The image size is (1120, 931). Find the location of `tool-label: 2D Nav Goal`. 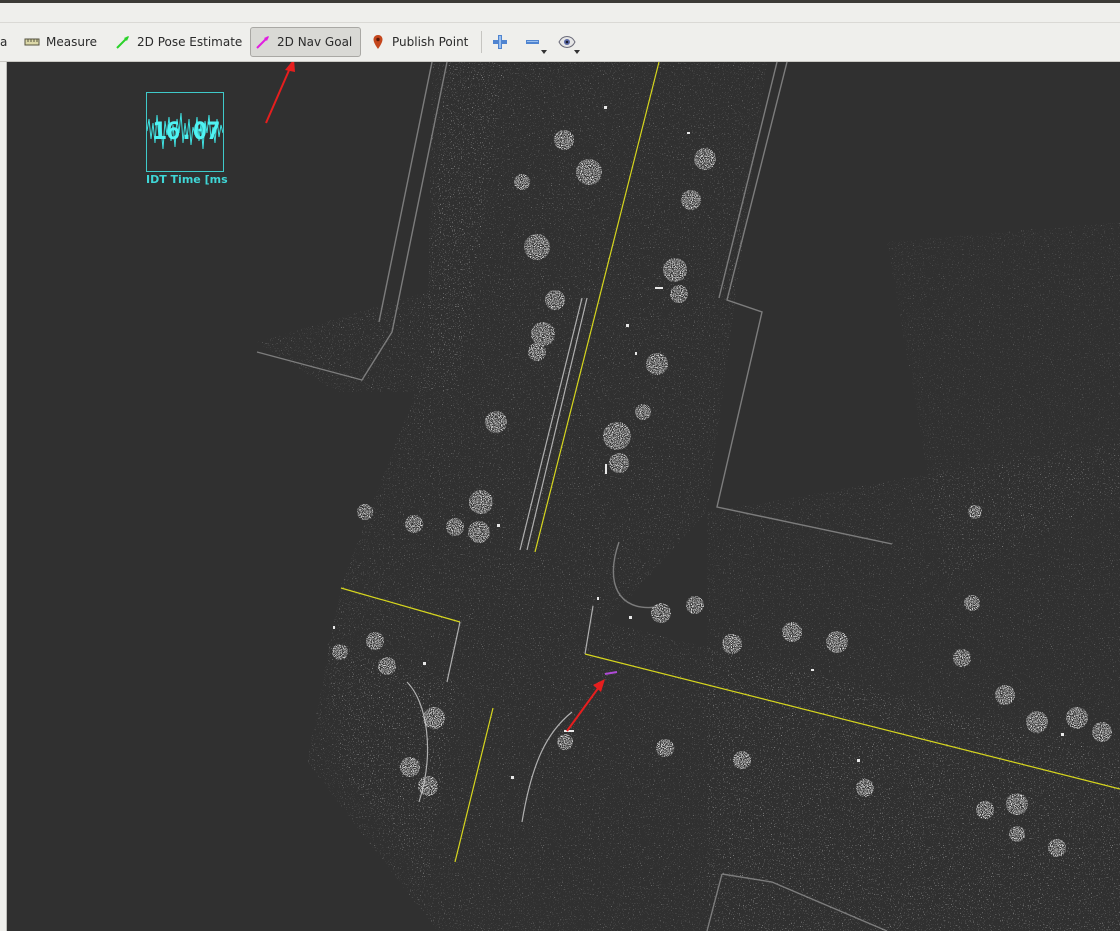

tool-label: 2D Nav Goal is located at coordinates (315, 42).